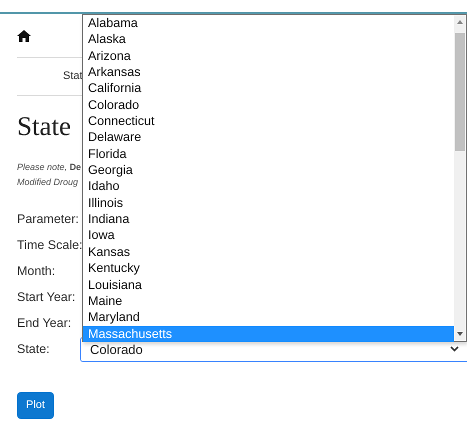 This screenshot has width=467, height=422. What do you see at coordinates (268, 170) in the screenshot?
I see `dropdown-option: Georgia` at bounding box center [268, 170].